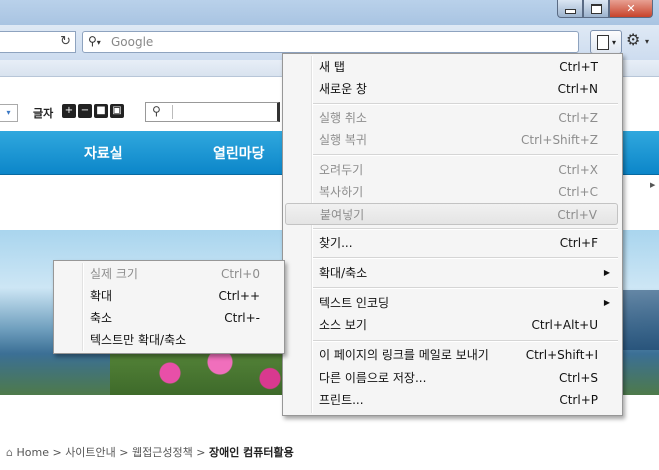 This screenshot has height=470, width=659. I want to click on menu-item-label: 이 페이지의 링크를 메일로 보내기, so click(404, 355).